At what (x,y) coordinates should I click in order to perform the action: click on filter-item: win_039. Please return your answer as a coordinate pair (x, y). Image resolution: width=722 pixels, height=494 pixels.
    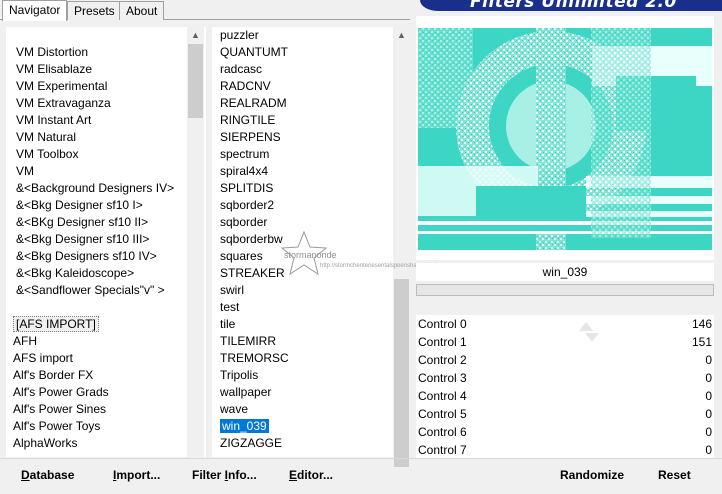
    Looking at the image, I should click on (244, 426).